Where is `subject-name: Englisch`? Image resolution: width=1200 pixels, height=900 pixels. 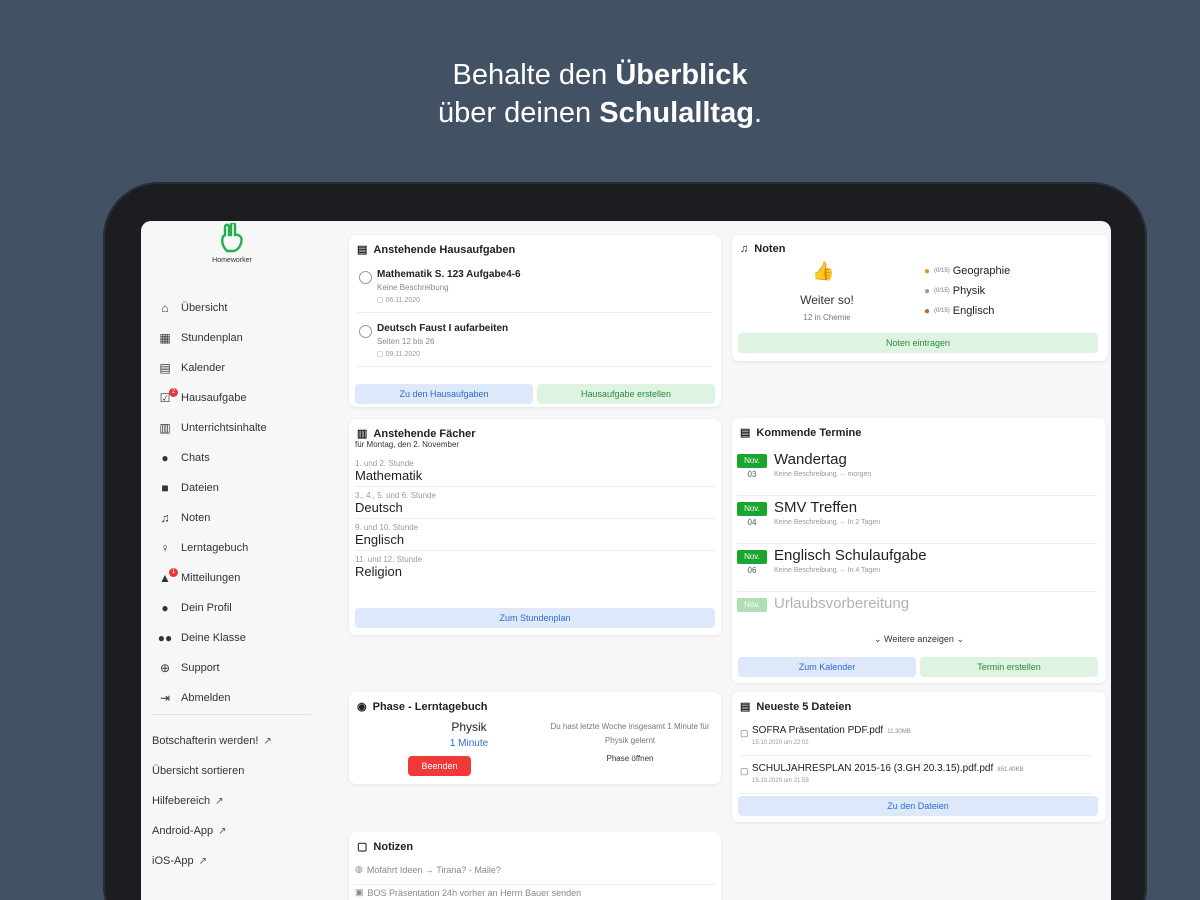 subject-name: Englisch is located at coordinates (535, 541).